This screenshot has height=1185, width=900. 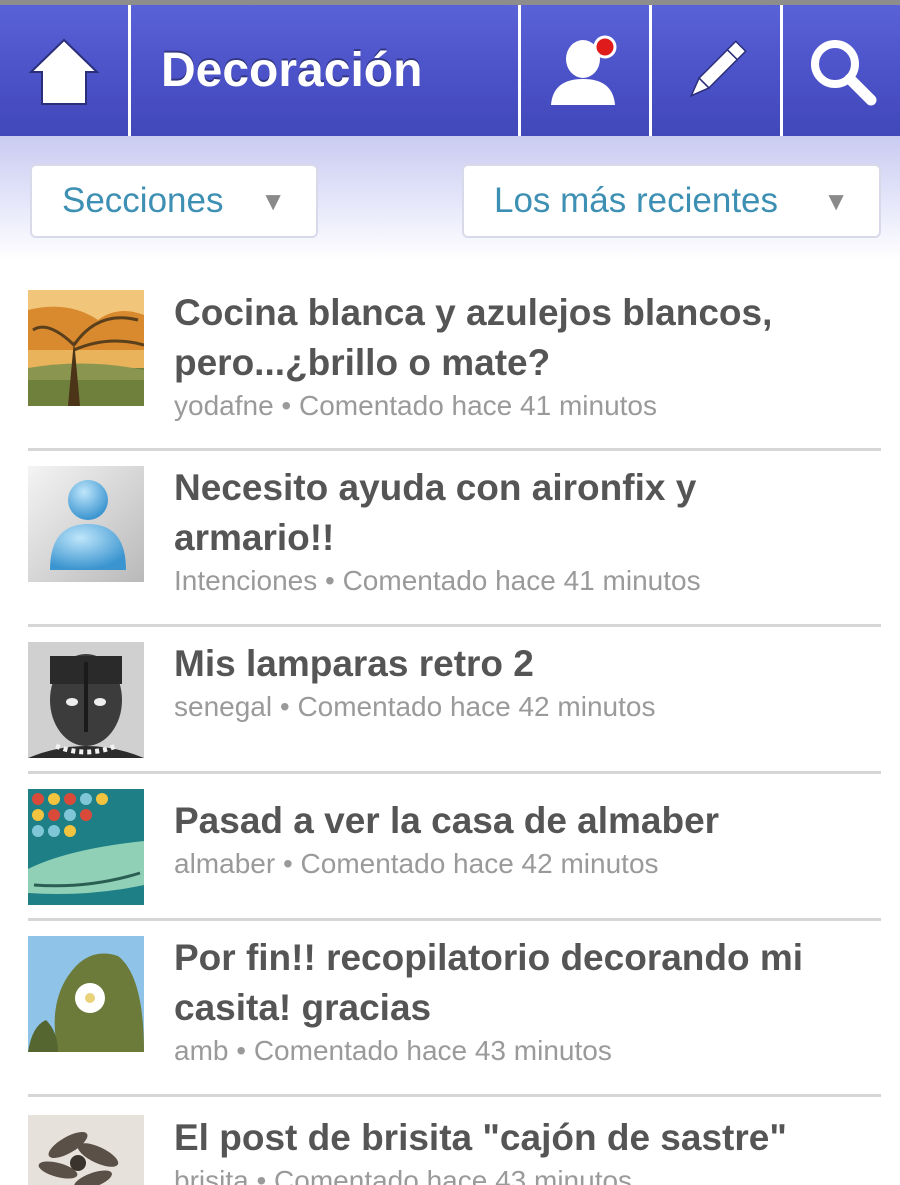 What do you see at coordinates (480, 1137) in the screenshot?
I see `post-title-line: El post de brisita "cajón de sastre"` at bounding box center [480, 1137].